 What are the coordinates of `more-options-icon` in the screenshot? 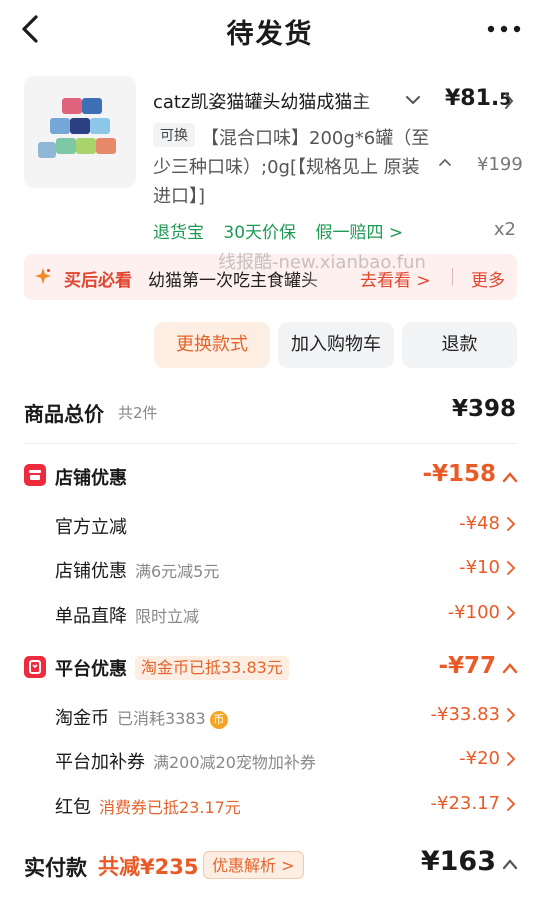 It's located at (504, 29).